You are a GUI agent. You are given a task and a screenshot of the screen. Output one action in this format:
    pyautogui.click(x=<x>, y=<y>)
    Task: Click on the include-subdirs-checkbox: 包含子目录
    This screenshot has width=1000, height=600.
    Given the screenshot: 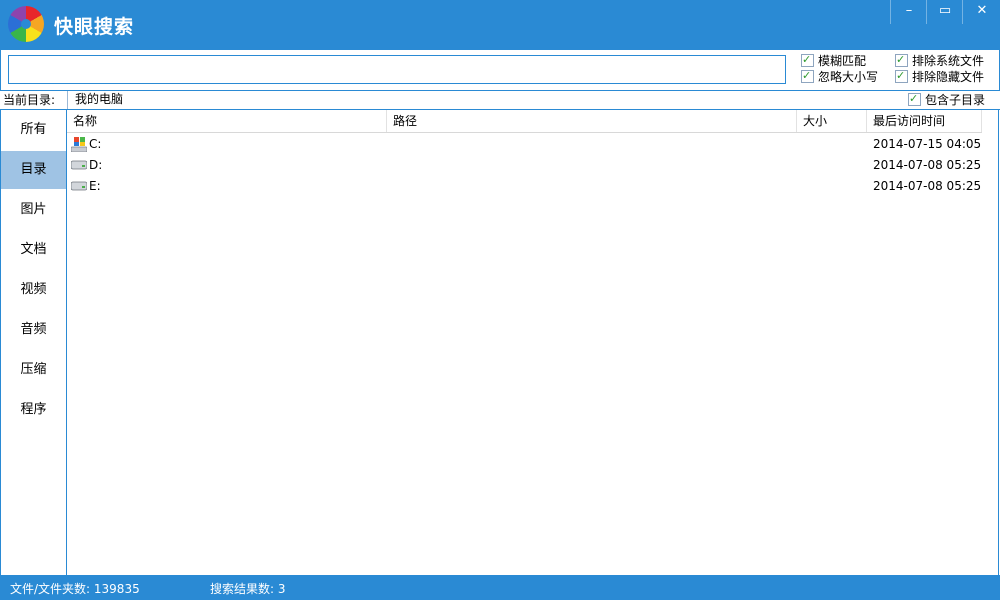 What is the action you would take?
    pyautogui.click(x=947, y=99)
    